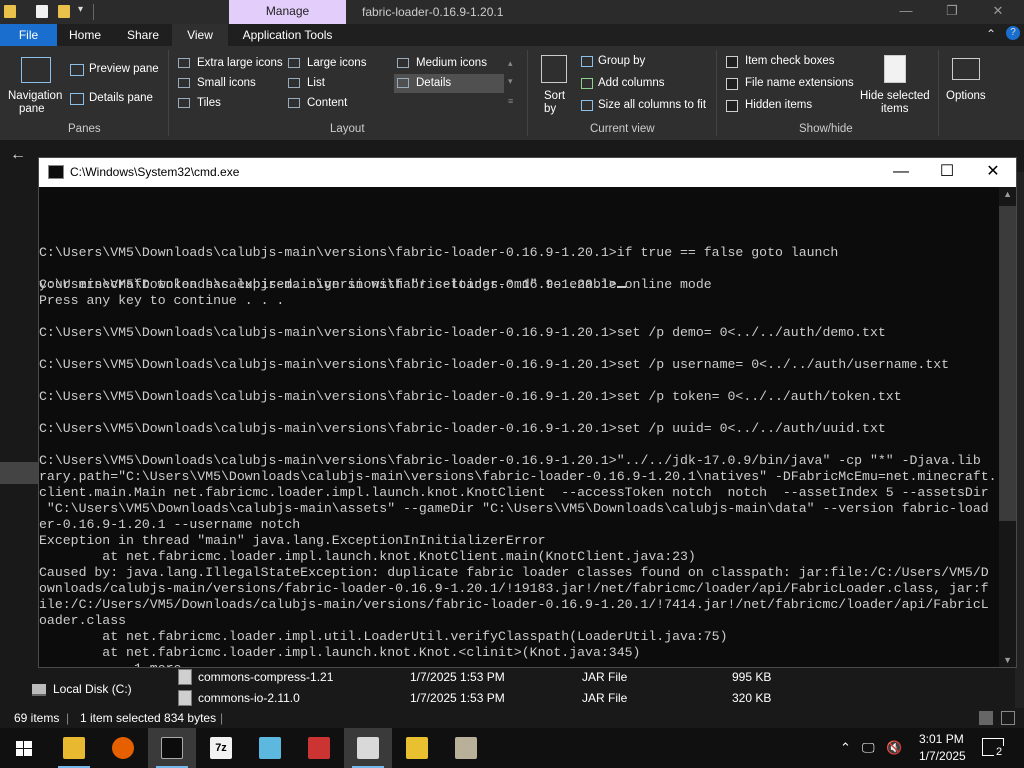 This screenshot has height=768, width=1024. Describe the element at coordinates (368, 748) in the screenshot. I see `taskbar-minecraft-launcher` at that location.